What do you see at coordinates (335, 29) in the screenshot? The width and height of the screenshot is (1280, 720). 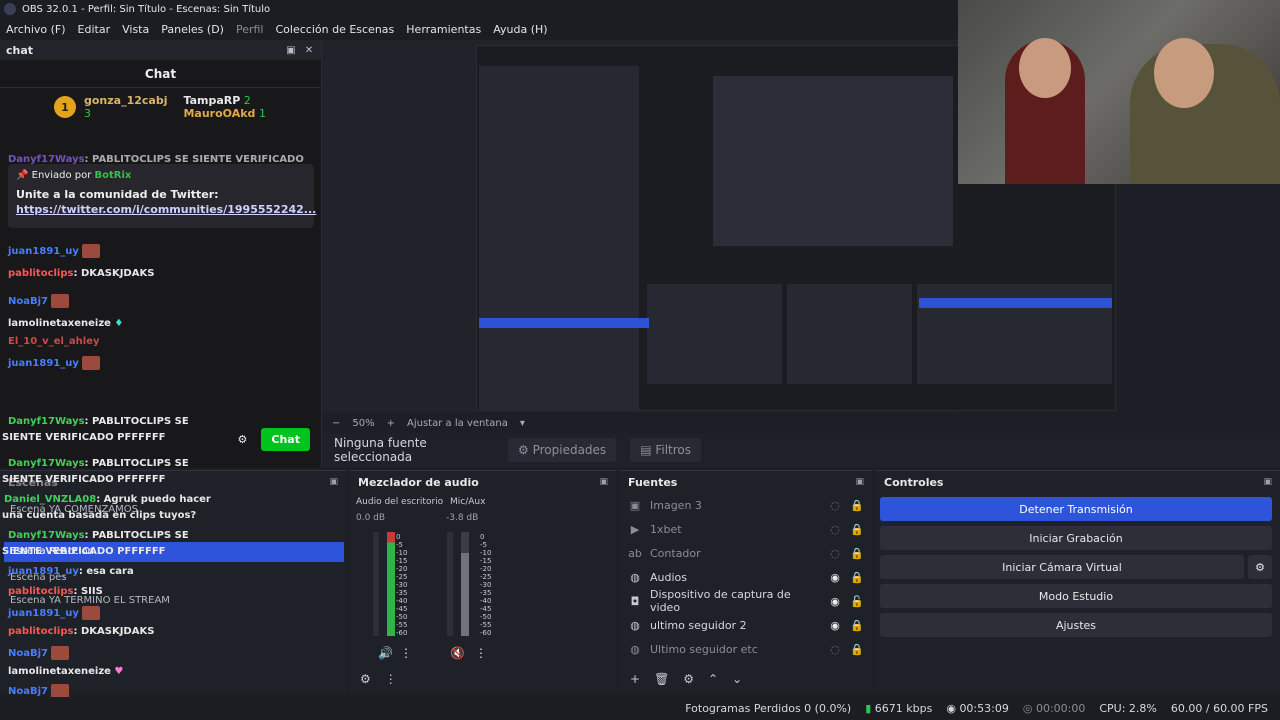 I see `menu-coleccion-escenas: Colección de Escenas` at bounding box center [335, 29].